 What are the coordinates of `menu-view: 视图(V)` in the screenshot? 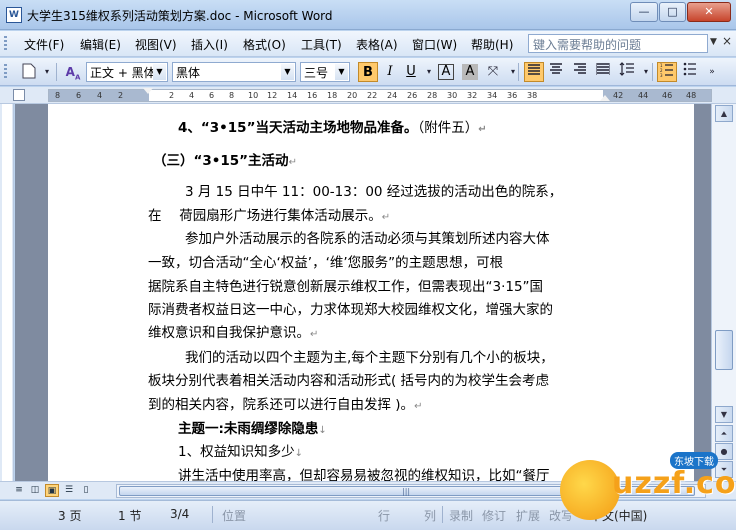 It's located at (156, 44).